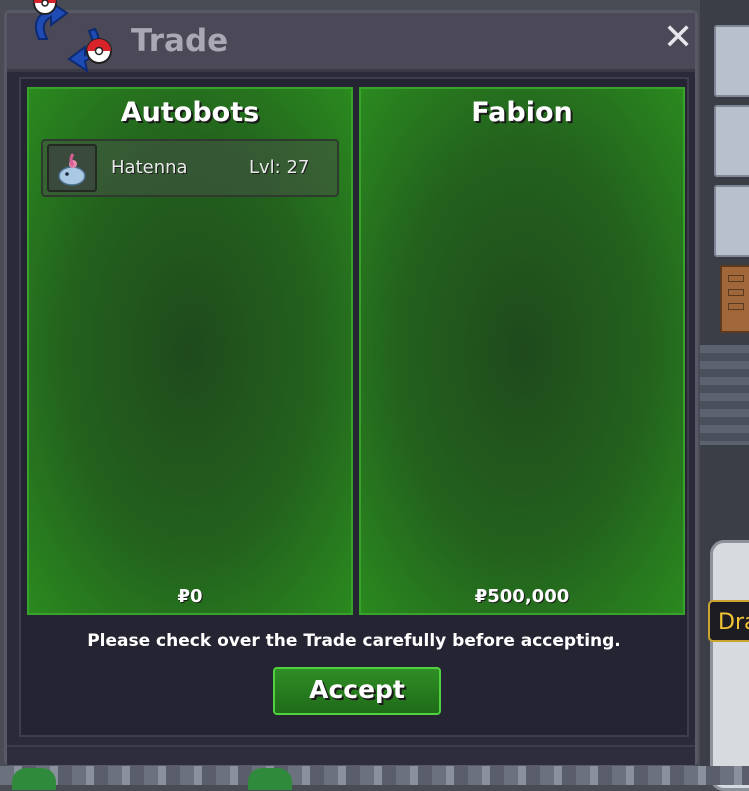 Image resolution: width=749 pixels, height=791 pixels. Describe the element at coordinates (190, 168) in the screenshot. I see `pokemon-slot: Hatenna Lvl: 27` at that location.